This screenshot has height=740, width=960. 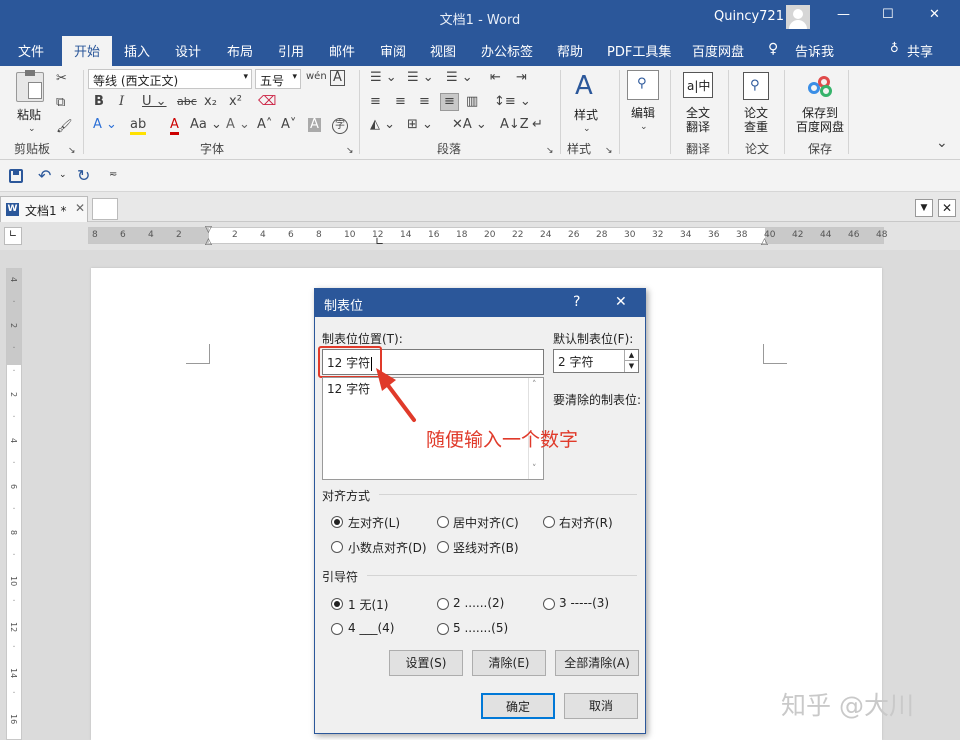 What do you see at coordinates (64, 127) in the screenshot?
I see `format-painter-icon: 🖌` at bounding box center [64, 127].